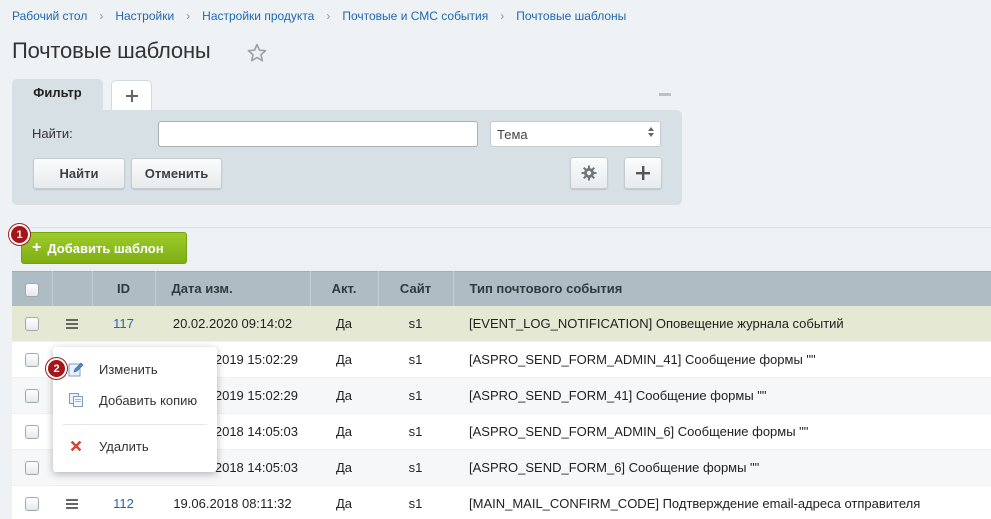  I want to click on select-arrows-icon, so click(651, 132).